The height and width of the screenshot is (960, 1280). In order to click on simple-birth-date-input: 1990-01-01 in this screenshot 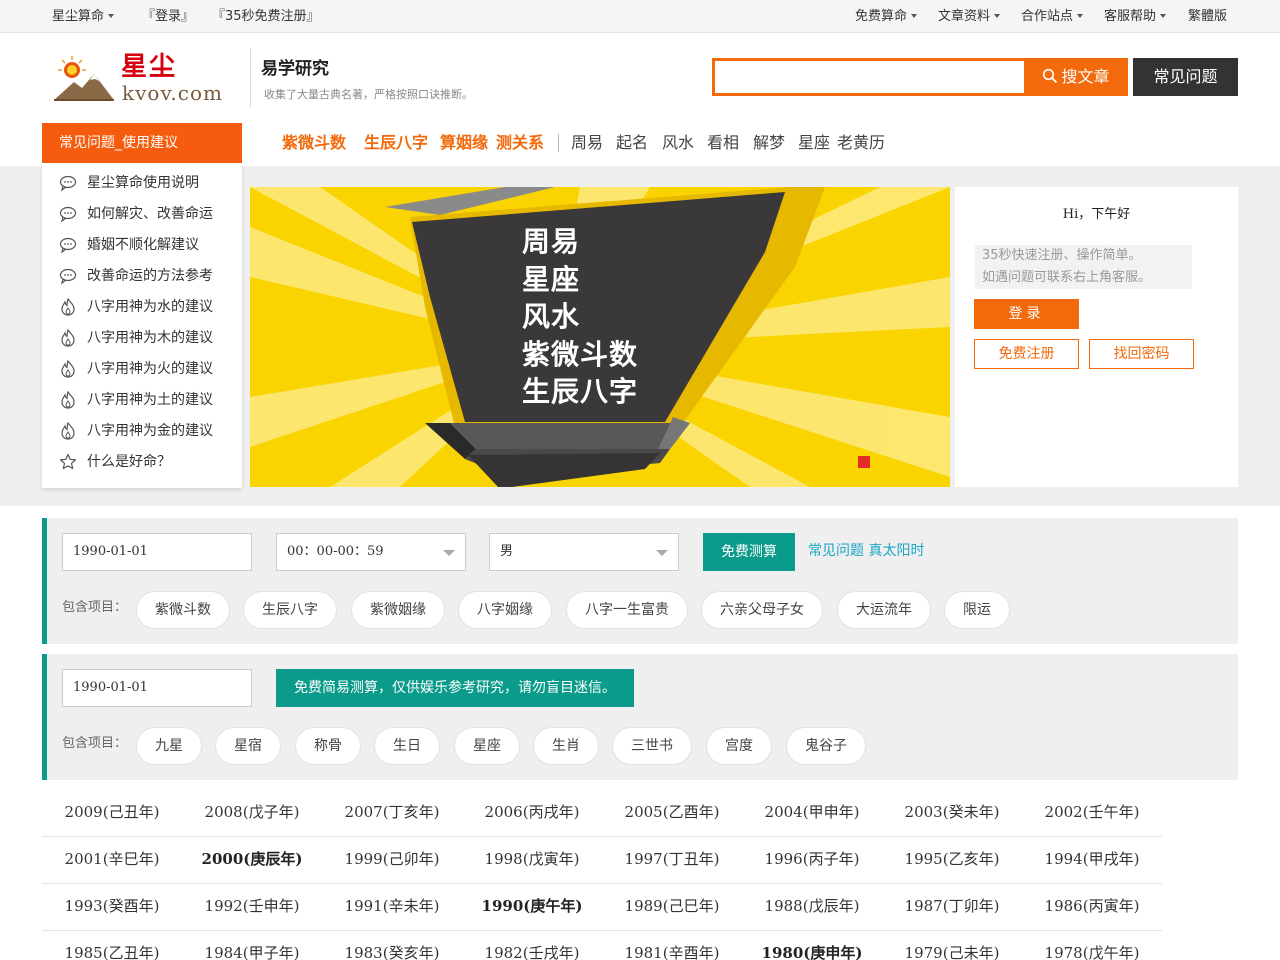, I will do `click(157, 688)`.